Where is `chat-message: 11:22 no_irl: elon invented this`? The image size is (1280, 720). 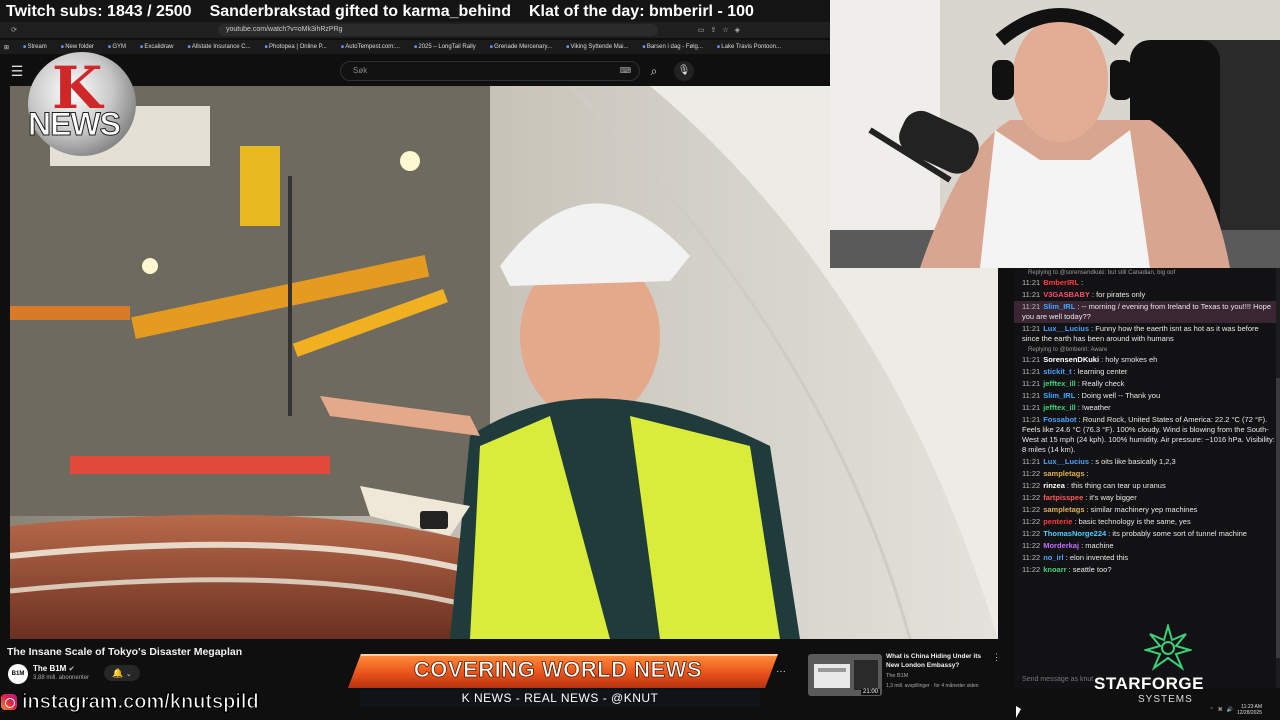 chat-message: 11:22 no_irl: elon invented this is located at coordinates (1147, 558).